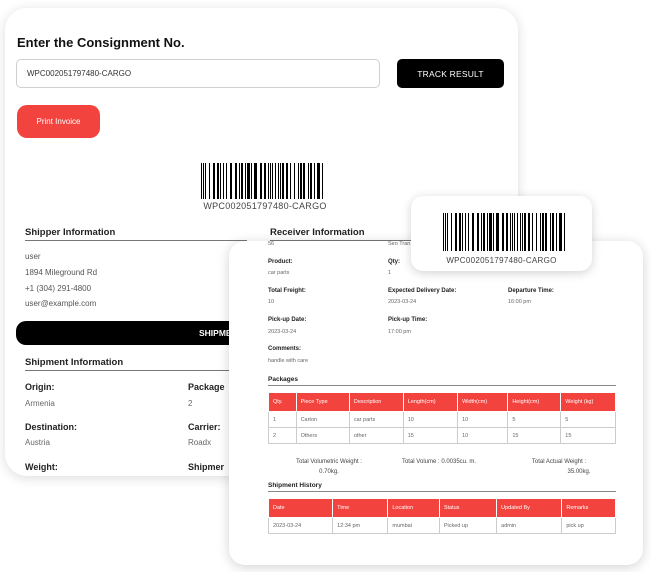  I want to click on delivery-label: Expected Delivery Date:, so click(422, 291).